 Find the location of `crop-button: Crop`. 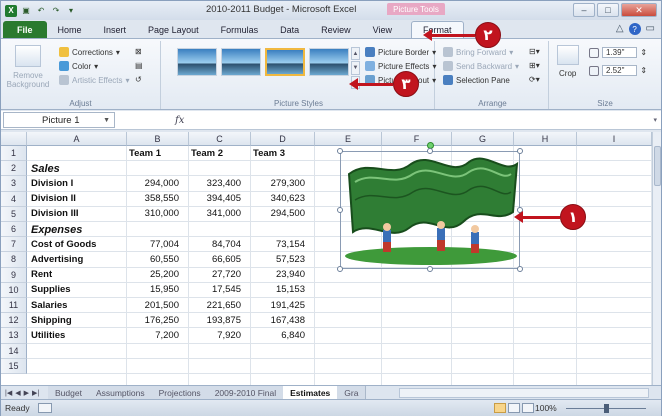

crop-button: Crop is located at coordinates (567, 73).